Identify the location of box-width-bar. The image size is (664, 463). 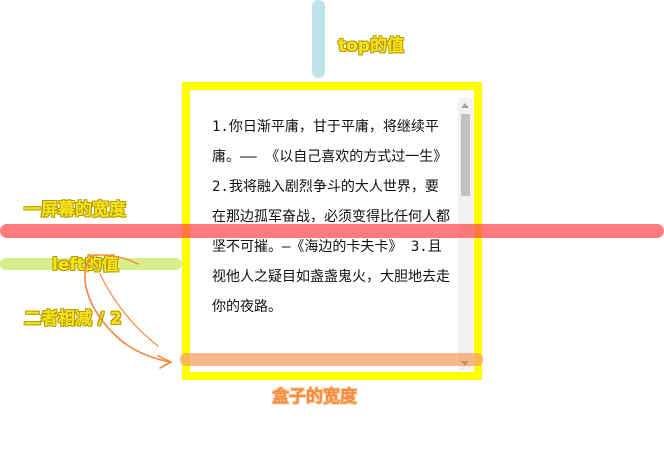
(331, 359).